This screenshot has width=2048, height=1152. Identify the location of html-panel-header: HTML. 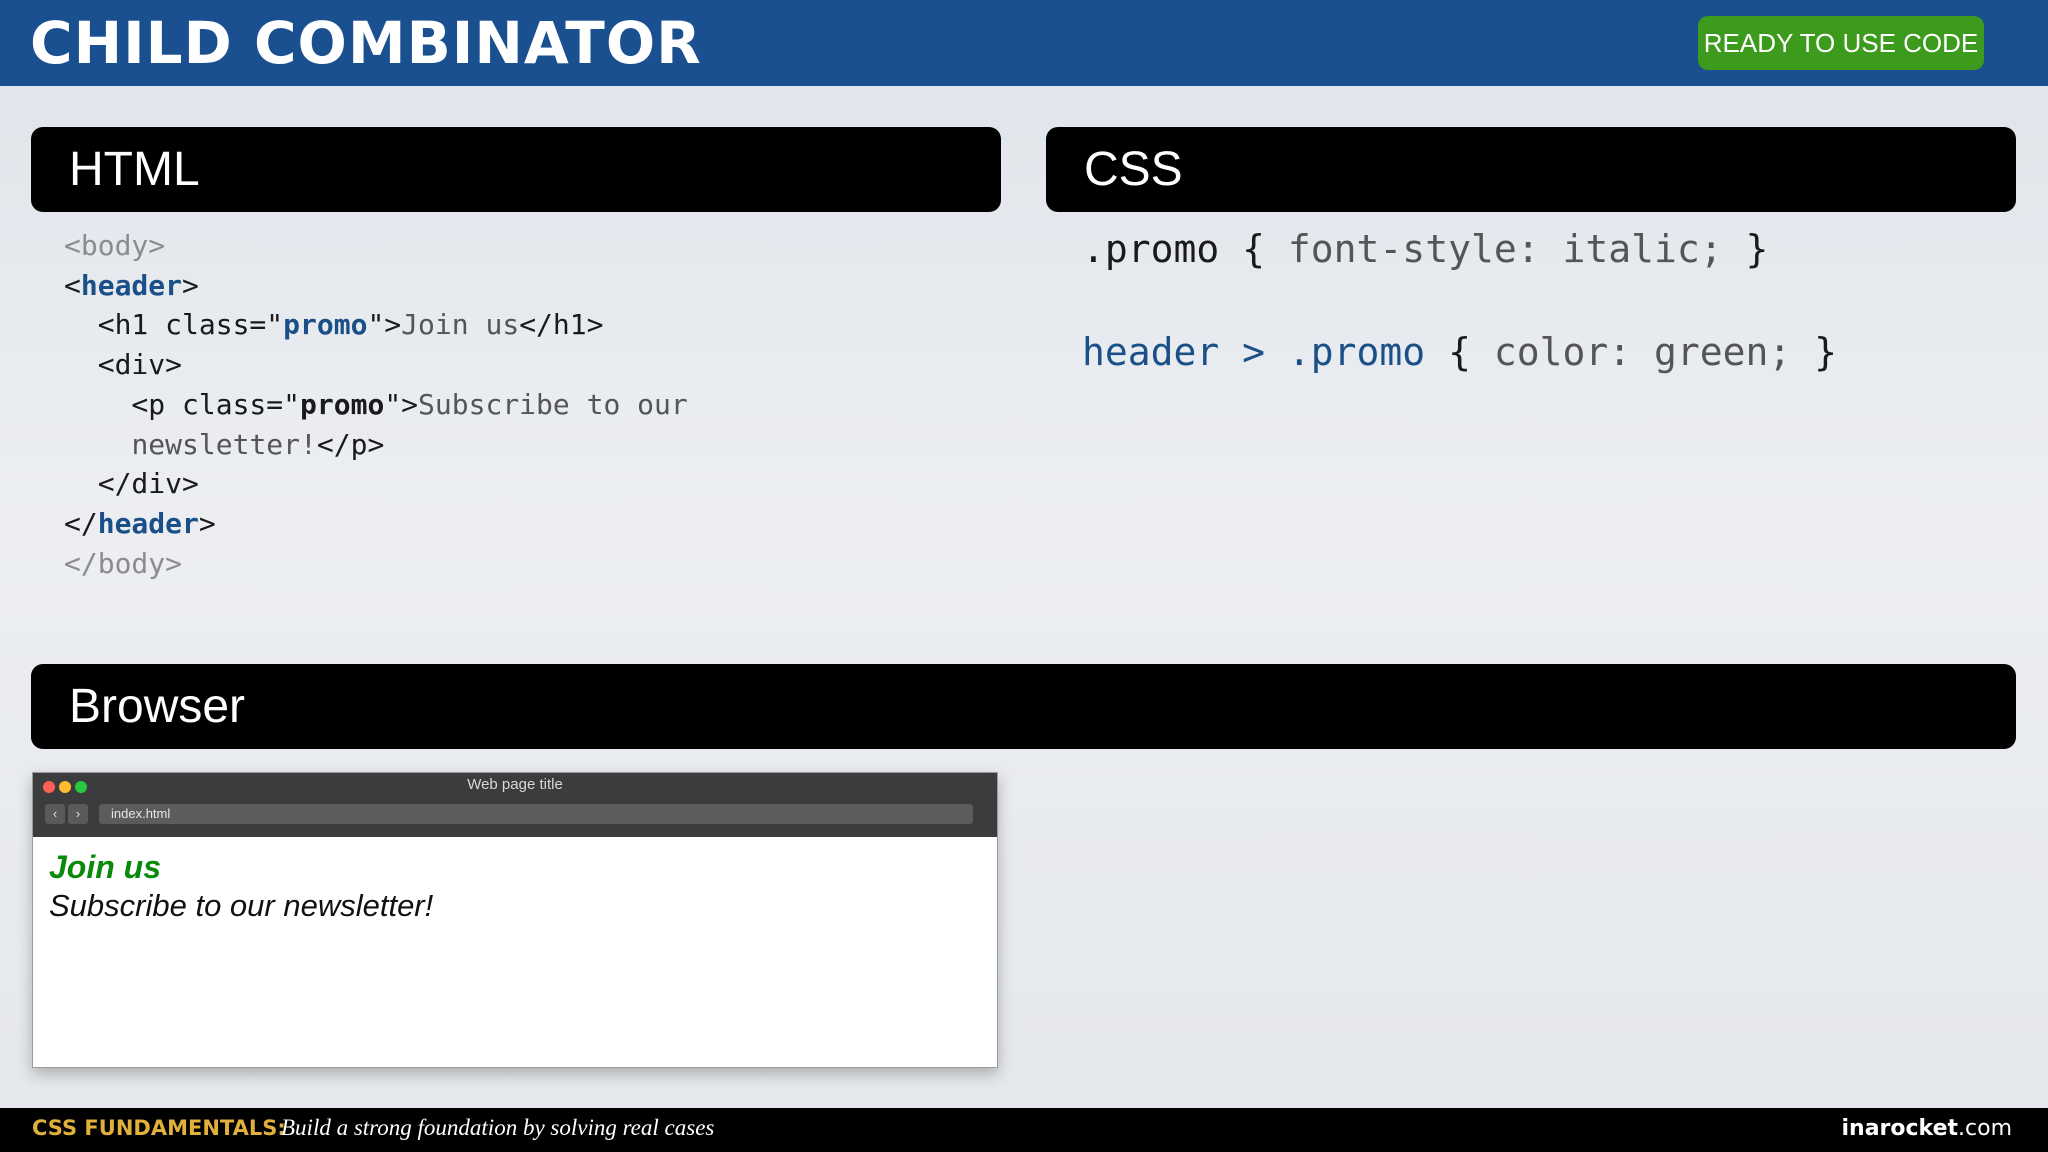
(516, 169).